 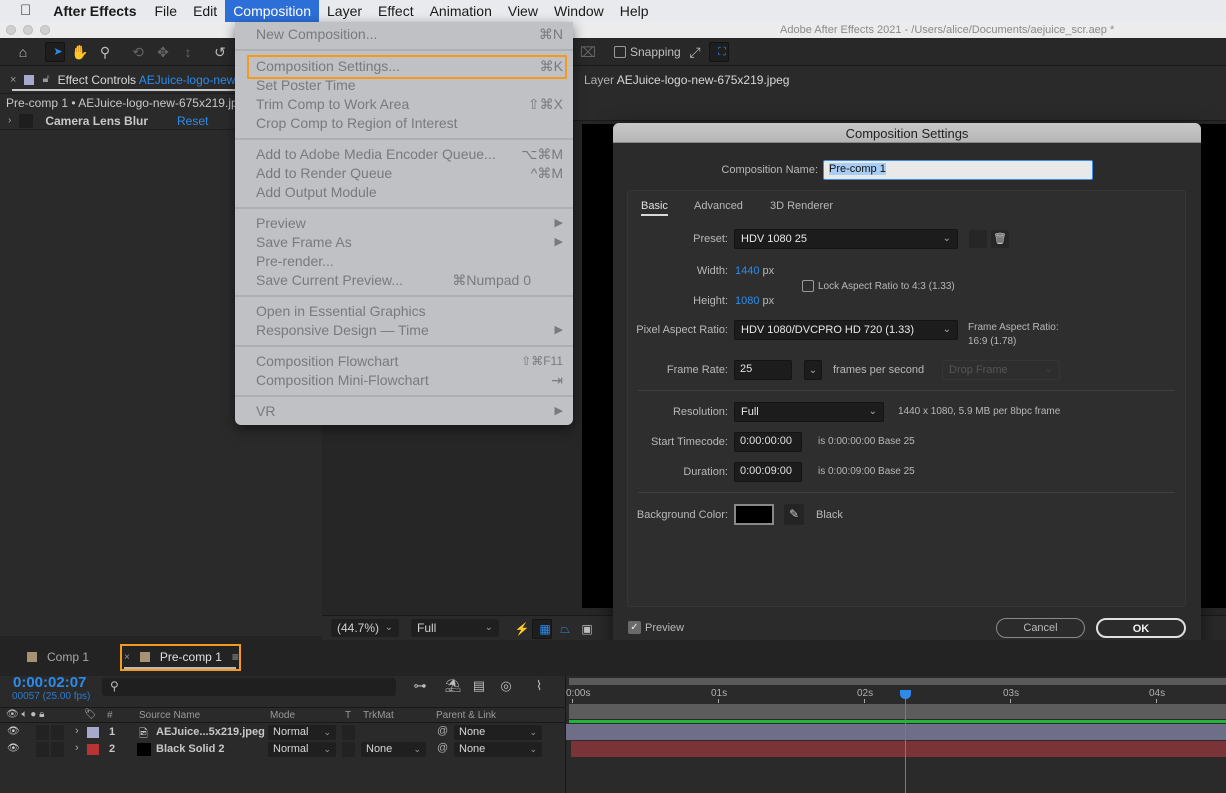 What do you see at coordinates (409, 104) in the screenshot?
I see `menu-item-trim-comp: Trim Comp to Work Area ⇧⌘X` at bounding box center [409, 104].